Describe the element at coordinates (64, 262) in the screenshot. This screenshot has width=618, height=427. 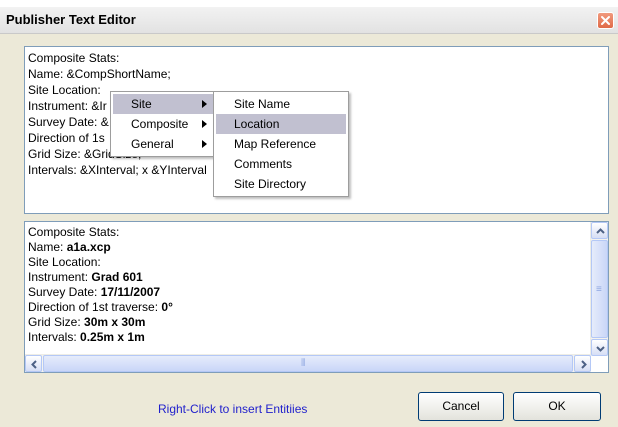
I see `preview-label: Site Location:` at that location.